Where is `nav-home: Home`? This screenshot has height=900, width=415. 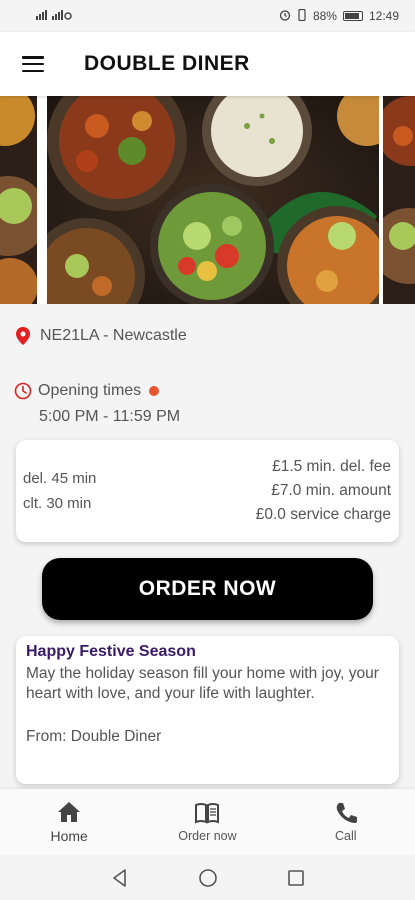
nav-home: Home is located at coordinates (69, 822).